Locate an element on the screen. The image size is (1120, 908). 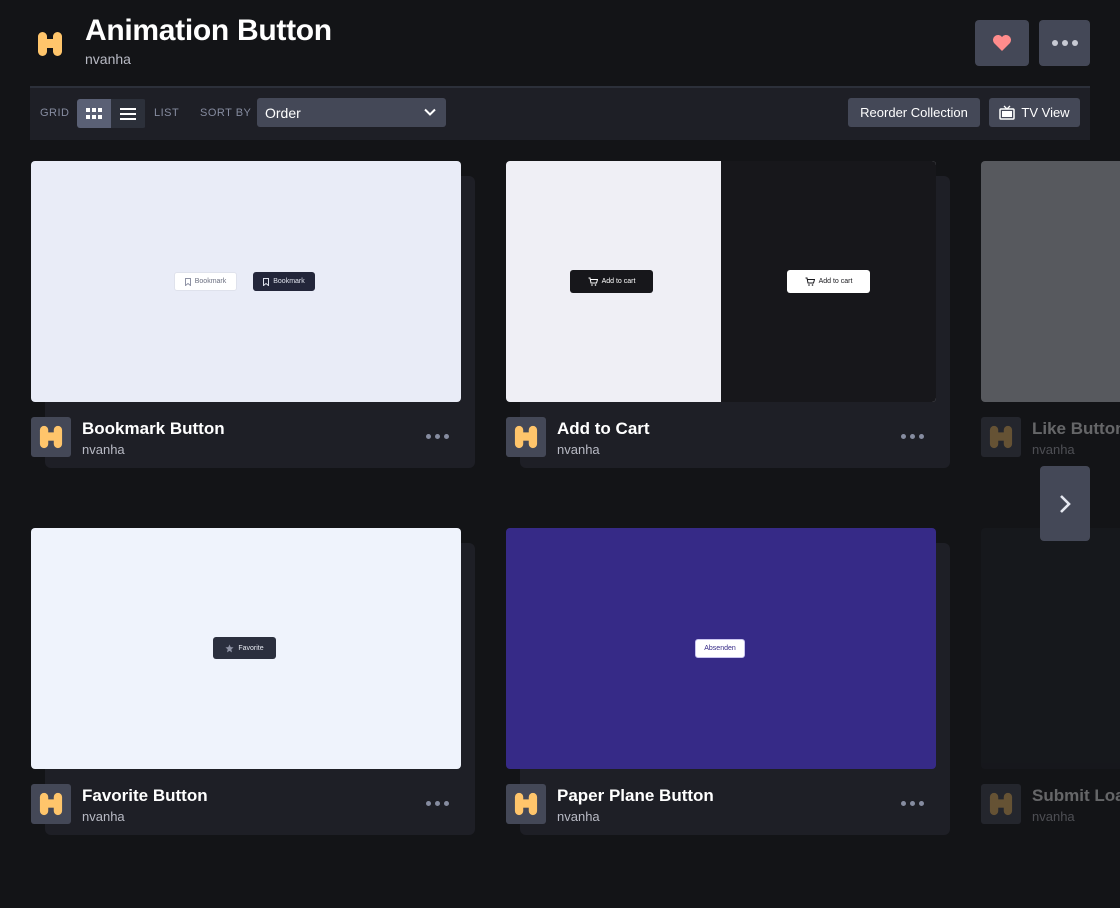
preview-favorite-button: Favorite is located at coordinates (244, 648).